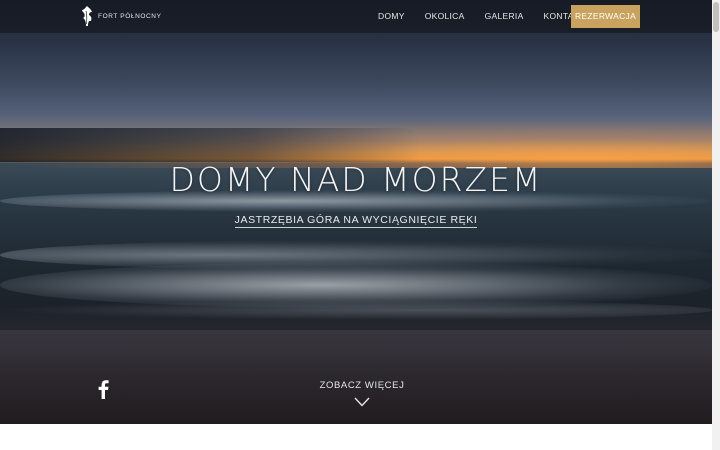 This screenshot has height=450, width=720. I want to click on hero-subtitle-wrap: JASTRZĘBIA GÓRA NA WYCIĄGNIĘCIE RĘKI, so click(356, 218).